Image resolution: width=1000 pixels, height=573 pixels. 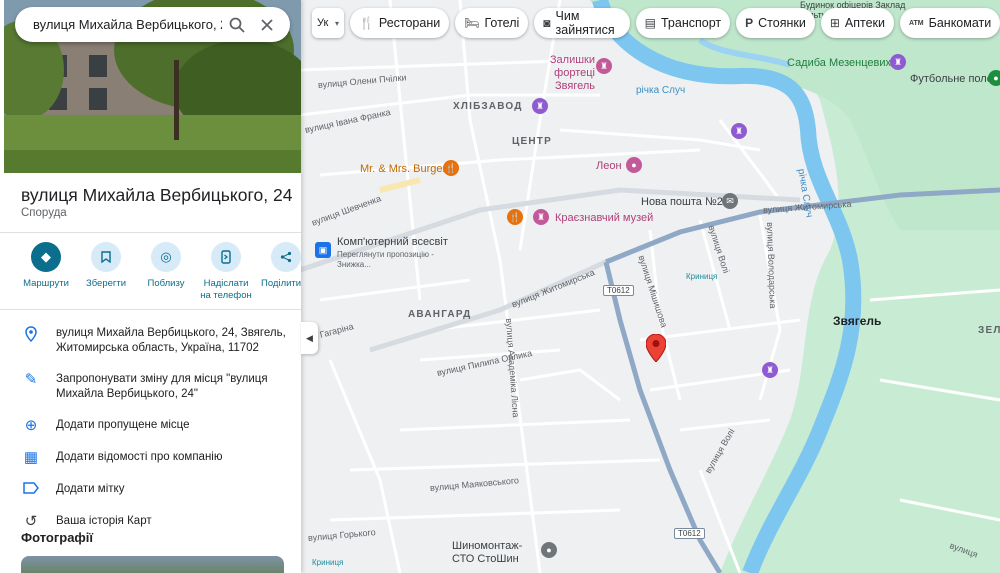 What do you see at coordinates (106, 272) in the screenshot?
I see `save-button: Зберегти` at bounding box center [106, 272].